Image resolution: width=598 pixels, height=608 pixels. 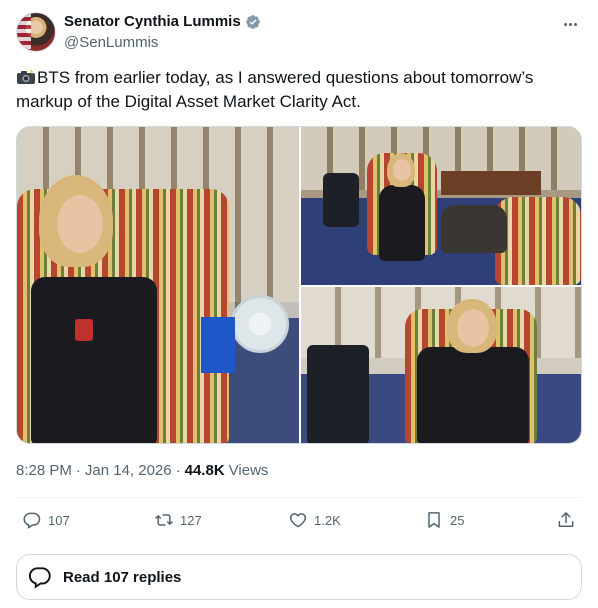 What do you see at coordinates (122, 577) in the screenshot?
I see `read-replies-label: Read 107 replies` at bounding box center [122, 577].